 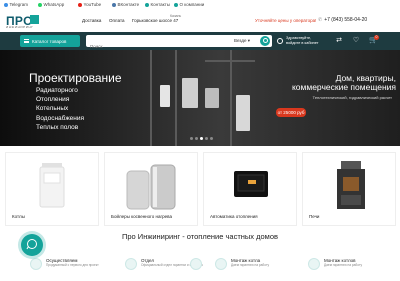 I want to click on feature-item: Монтаж котлов Даем гарантию на работу, so click(x=335, y=264).